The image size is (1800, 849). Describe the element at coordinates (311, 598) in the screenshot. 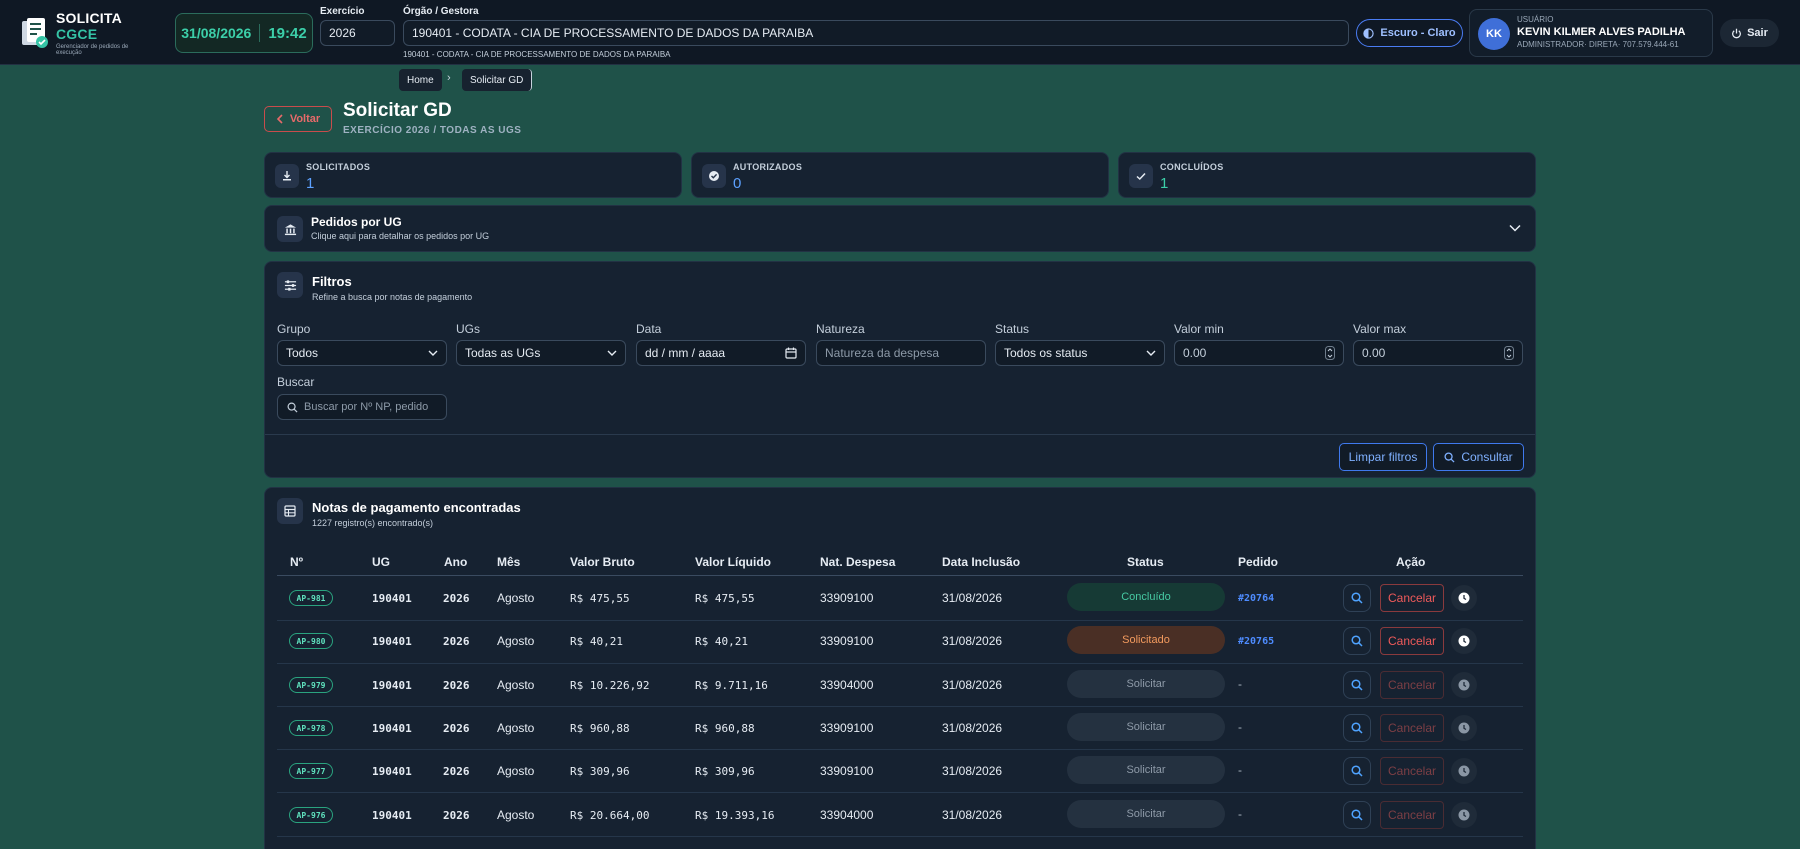

I see `np-badge: AP-981` at that location.